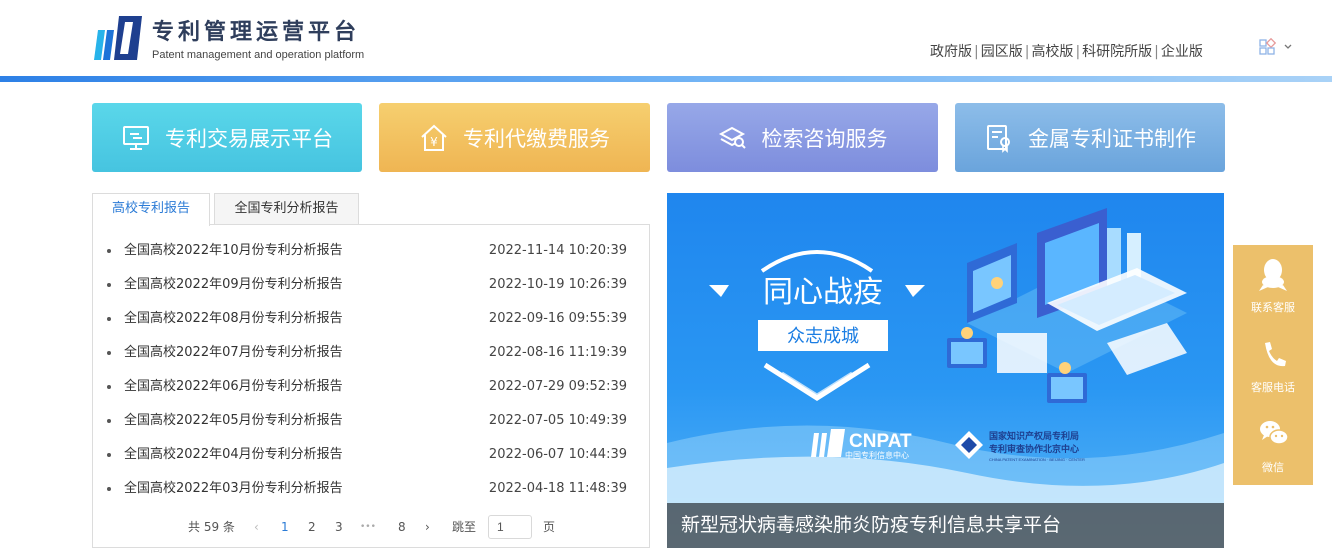  What do you see at coordinates (233, 489) in the screenshot?
I see `report-title-link: 全国高校2022年03月份专利分析报告` at bounding box center [233, 489].